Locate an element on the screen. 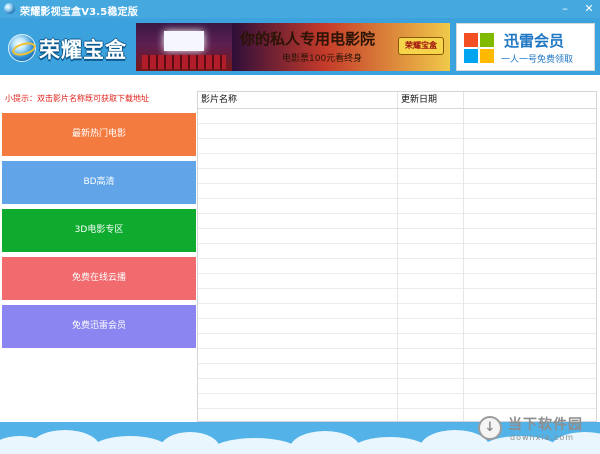 The width and height of the screenshot is (600, 454). column-header-date: 更新日期 is located at coordinates (431, 100).